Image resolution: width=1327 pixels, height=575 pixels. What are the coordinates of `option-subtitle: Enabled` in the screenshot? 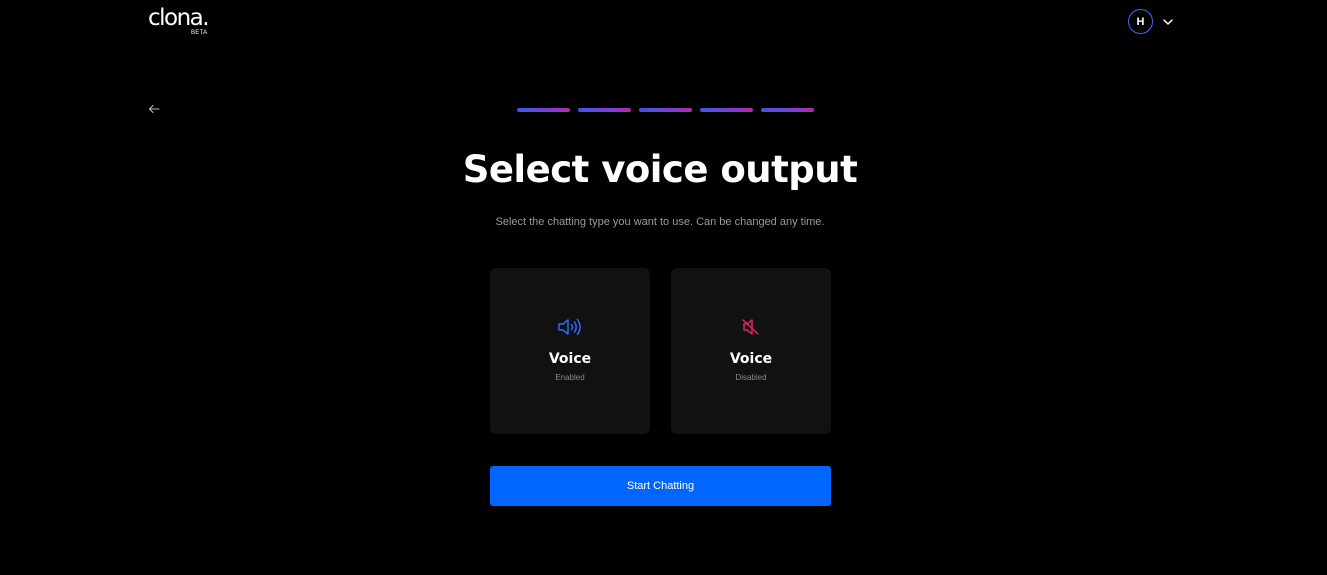 It's located at (570, 377).